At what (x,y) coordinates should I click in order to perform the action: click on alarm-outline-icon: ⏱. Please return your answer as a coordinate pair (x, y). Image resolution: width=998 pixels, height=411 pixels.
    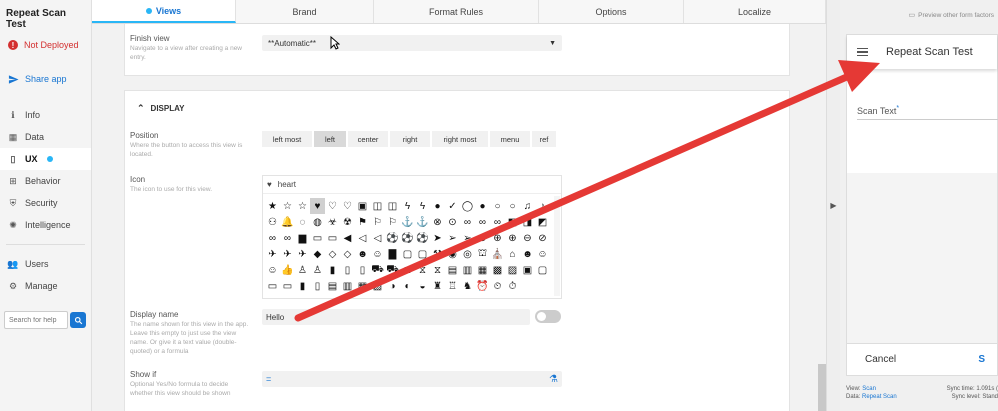
    Looking at the image, I should click on (512, 286).